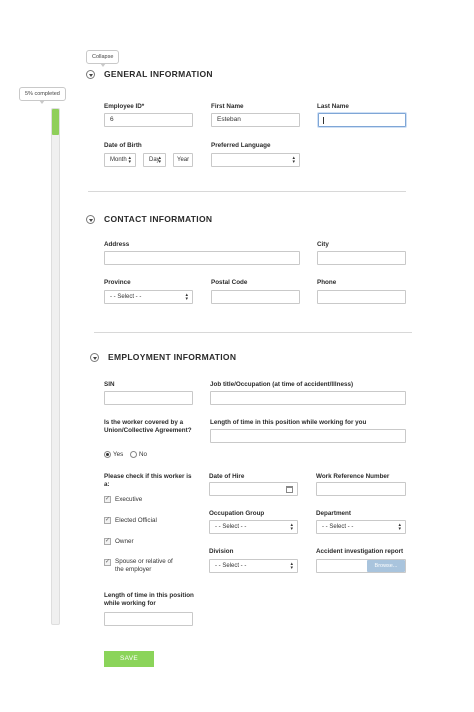  Describe the element at coordinates (129, 499) in the screenshot. I see `executive-label: Executive` at that location.